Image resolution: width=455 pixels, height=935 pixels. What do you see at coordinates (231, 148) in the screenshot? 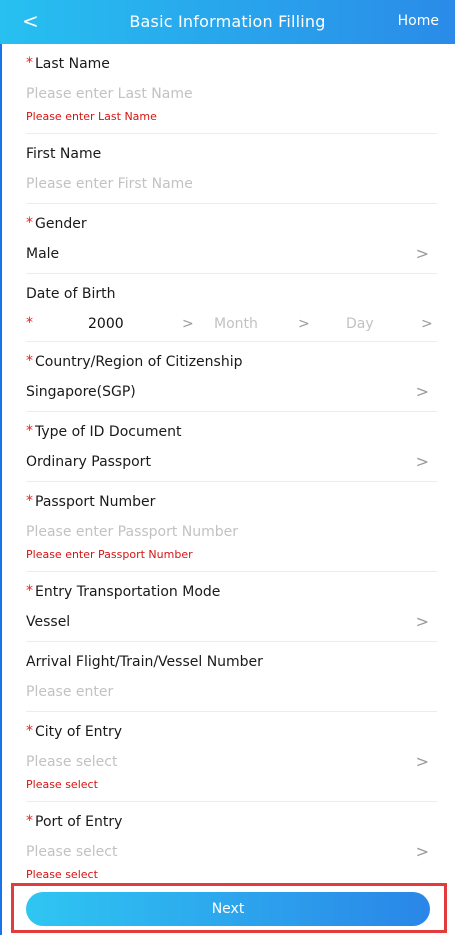
I see `first-name-label-row: First Name` at bounding box center [231, 148].